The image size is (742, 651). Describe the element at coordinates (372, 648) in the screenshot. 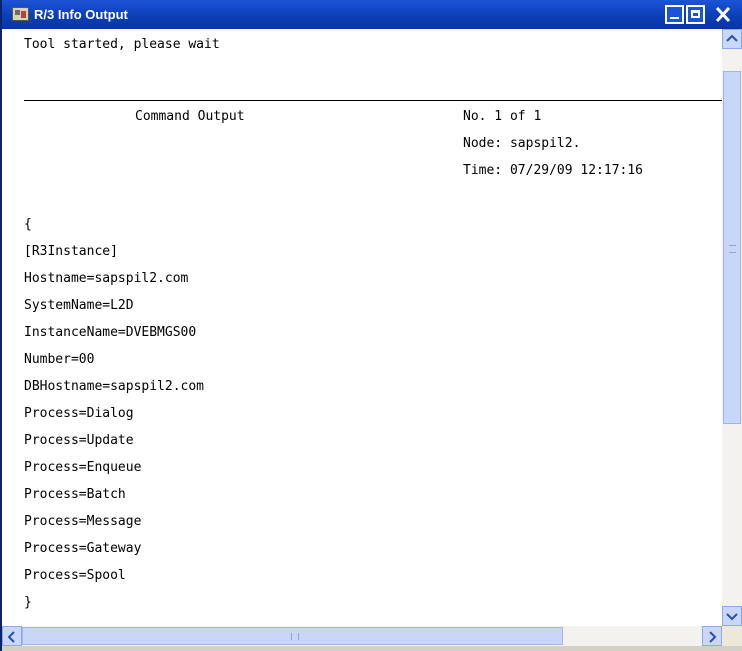

I see `window-bottom-edge` at that location.